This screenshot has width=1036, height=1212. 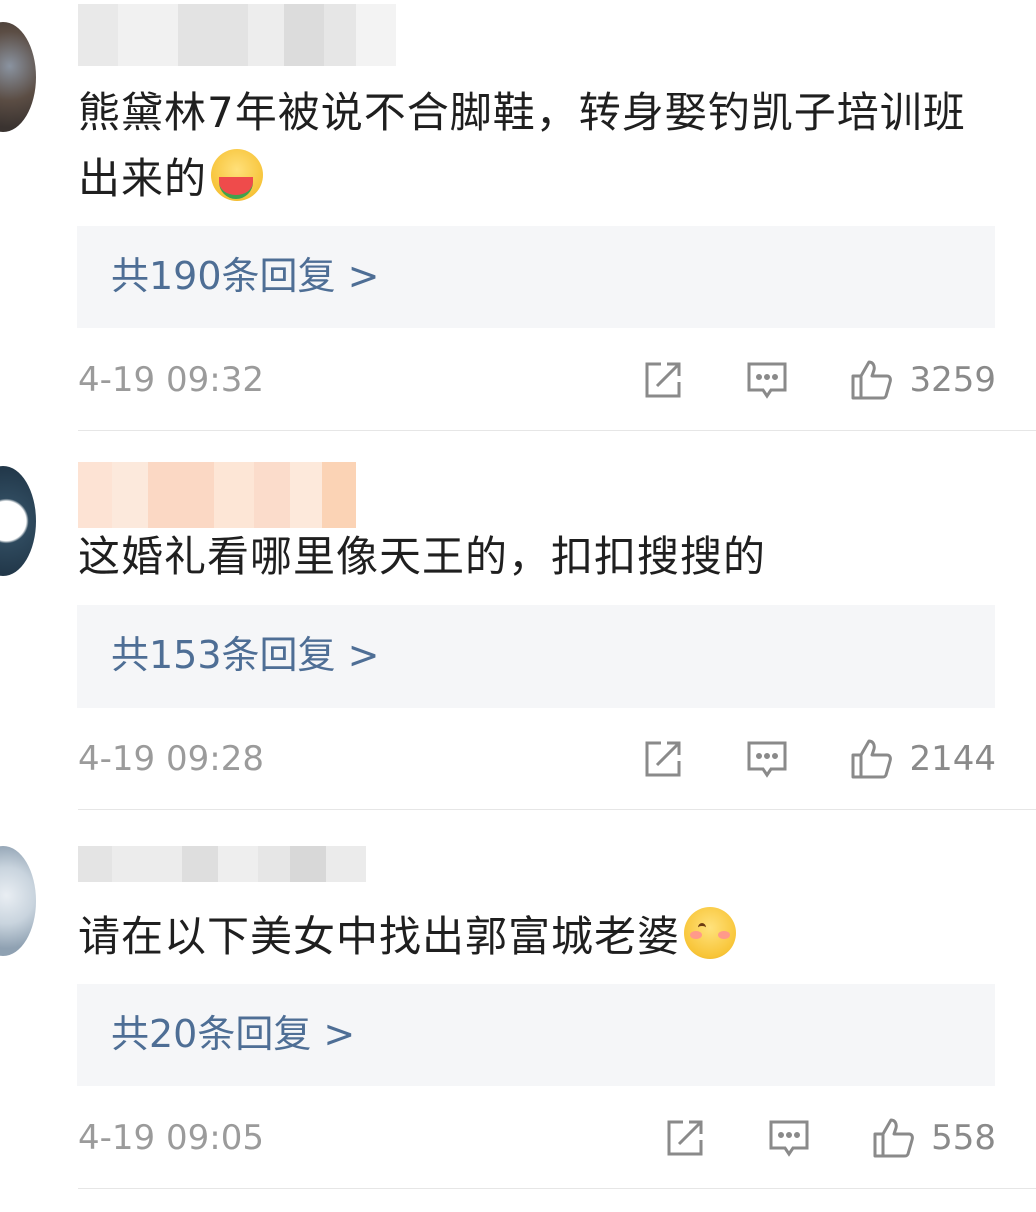 What do you see at coordinates (828, 1138) in the screenshot?
I see `comment-actions: 558` at bounding box center [828, 1138].